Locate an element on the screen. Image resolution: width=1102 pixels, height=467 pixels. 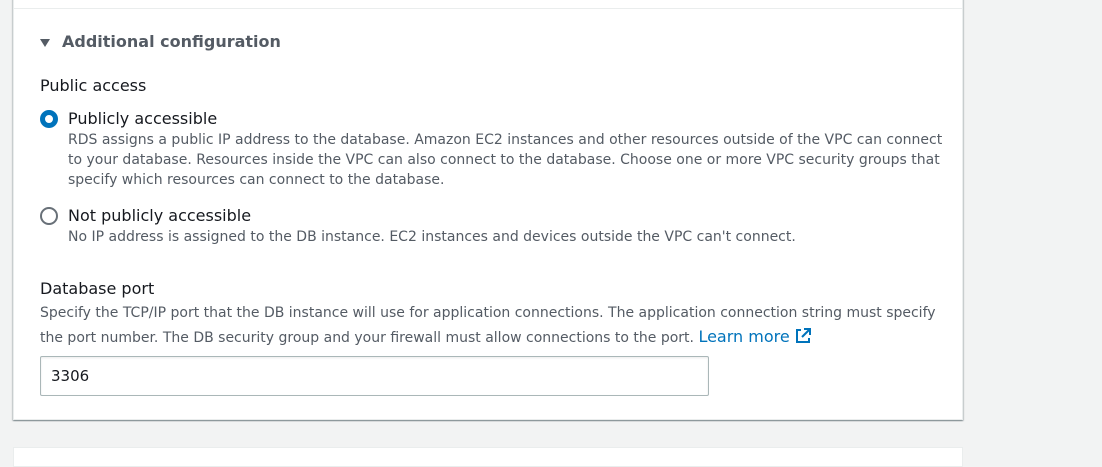
radio-button-not-publicly-accessible is located at coordinates (49, 216).